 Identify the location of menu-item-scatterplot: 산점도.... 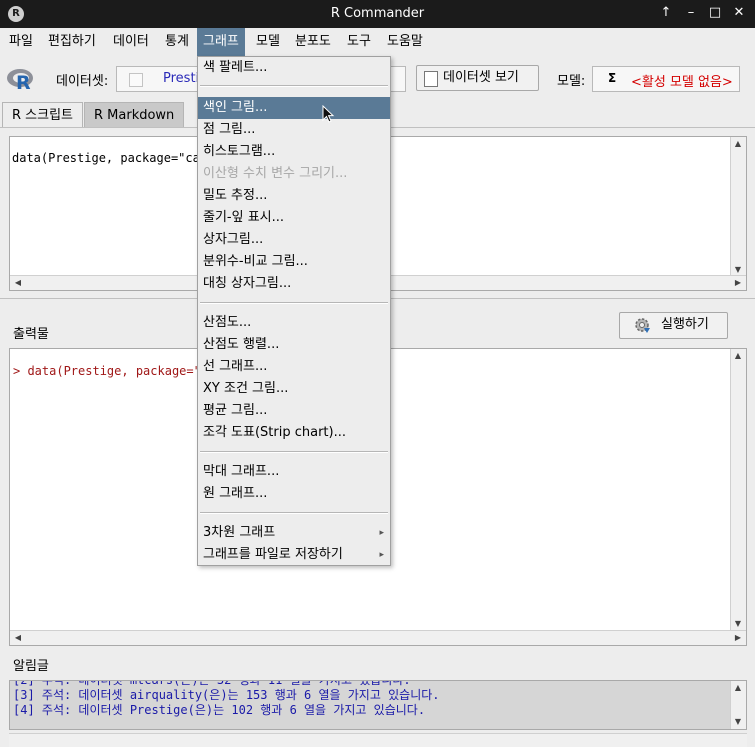
(294, 323).